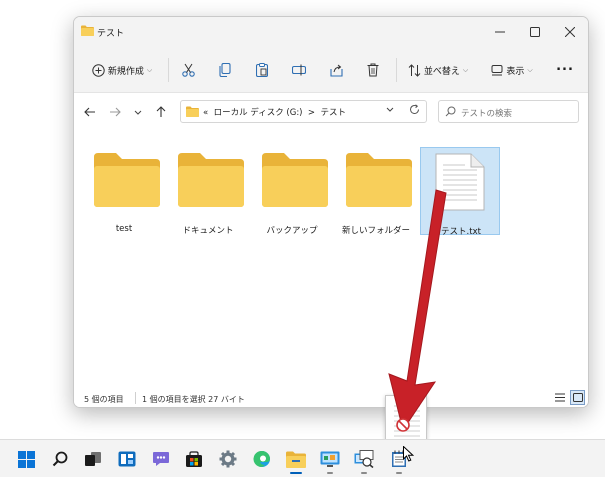 The height and width of the screenshot is (477, 605). I want to click on copy-icon, so click(225, 70).